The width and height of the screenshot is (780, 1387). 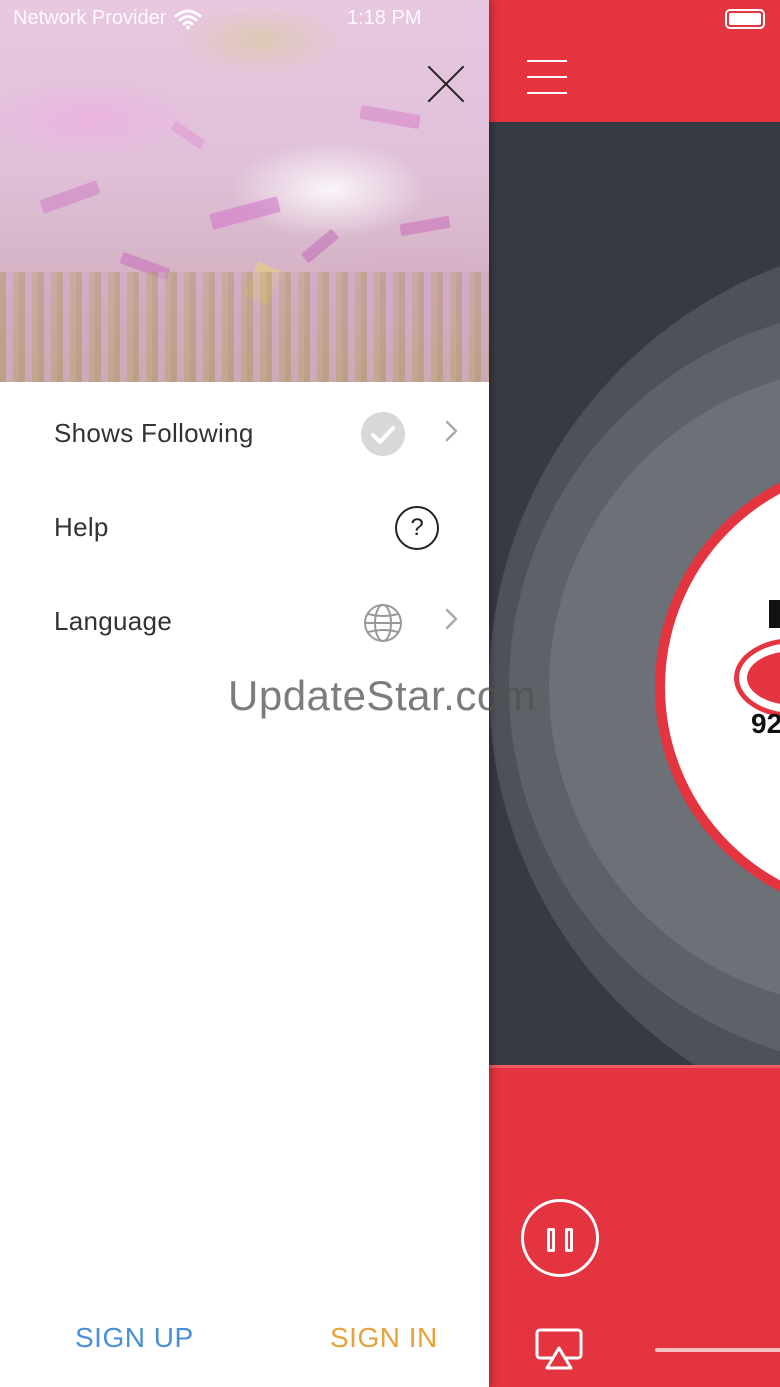 What do you see at coordinates (90, 18) in the screenshot?
I see `carrier-label: Network Provider` at bounding box center [90, 18].